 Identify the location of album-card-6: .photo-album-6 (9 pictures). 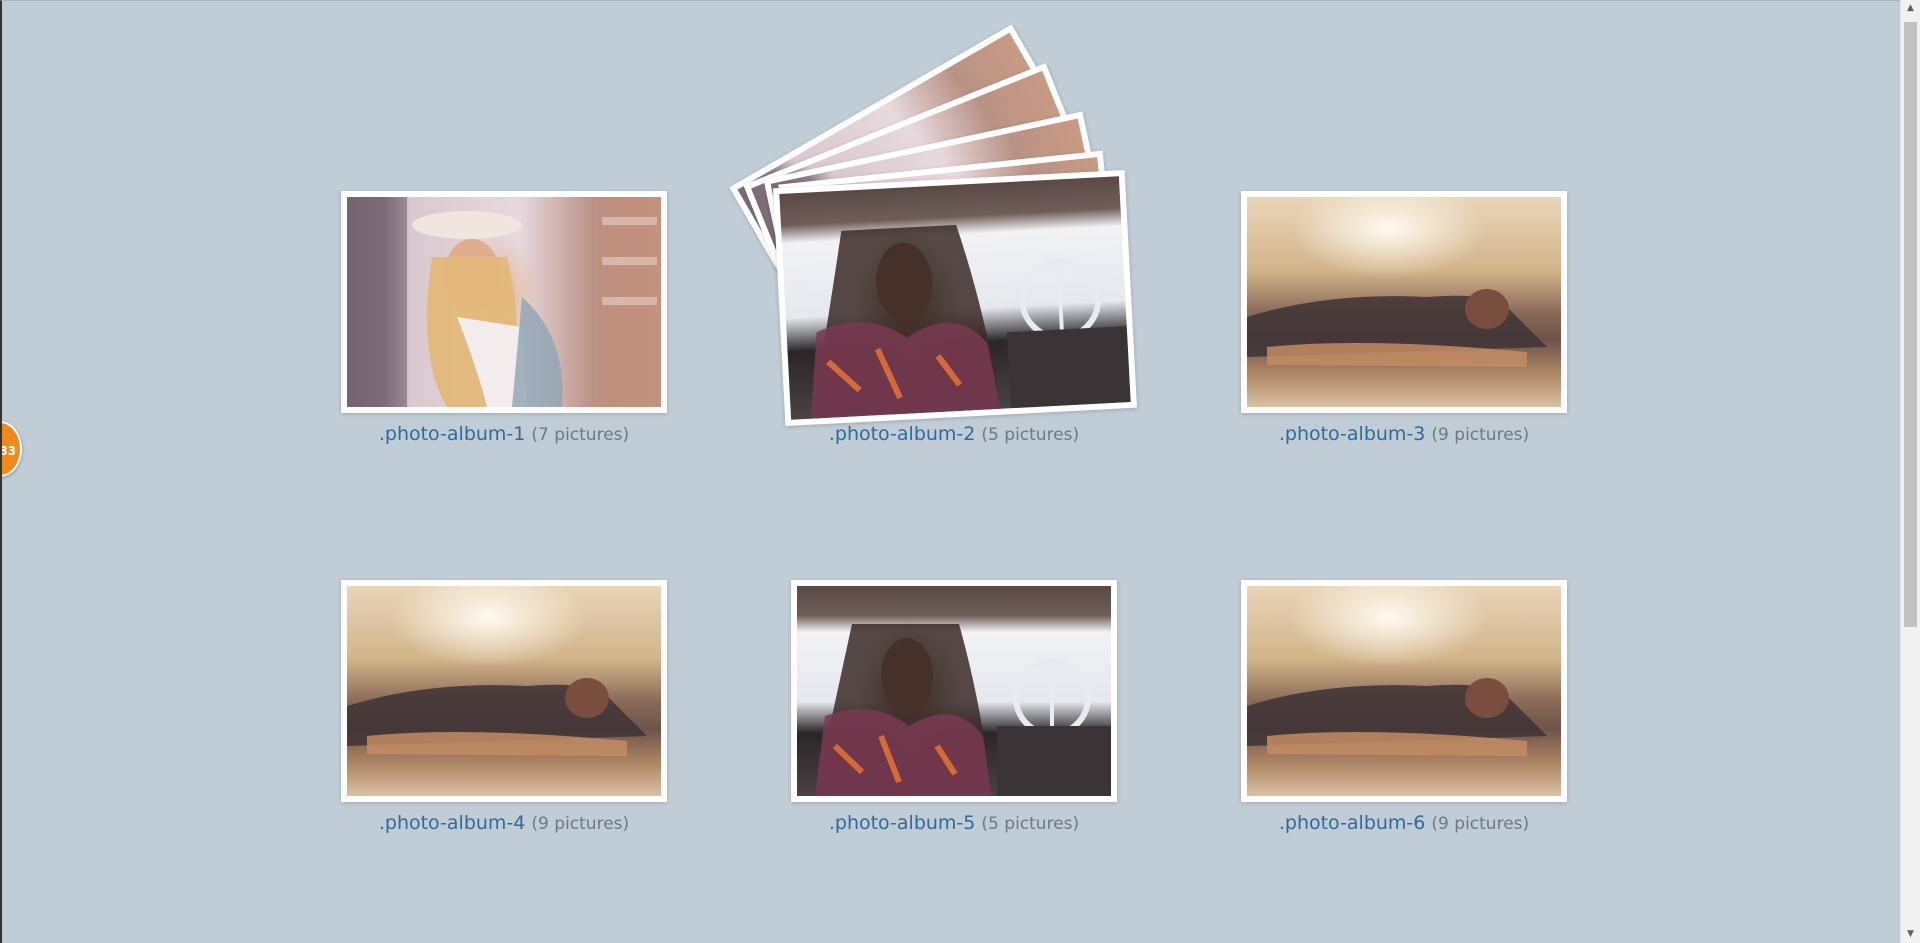
(1404, 707).